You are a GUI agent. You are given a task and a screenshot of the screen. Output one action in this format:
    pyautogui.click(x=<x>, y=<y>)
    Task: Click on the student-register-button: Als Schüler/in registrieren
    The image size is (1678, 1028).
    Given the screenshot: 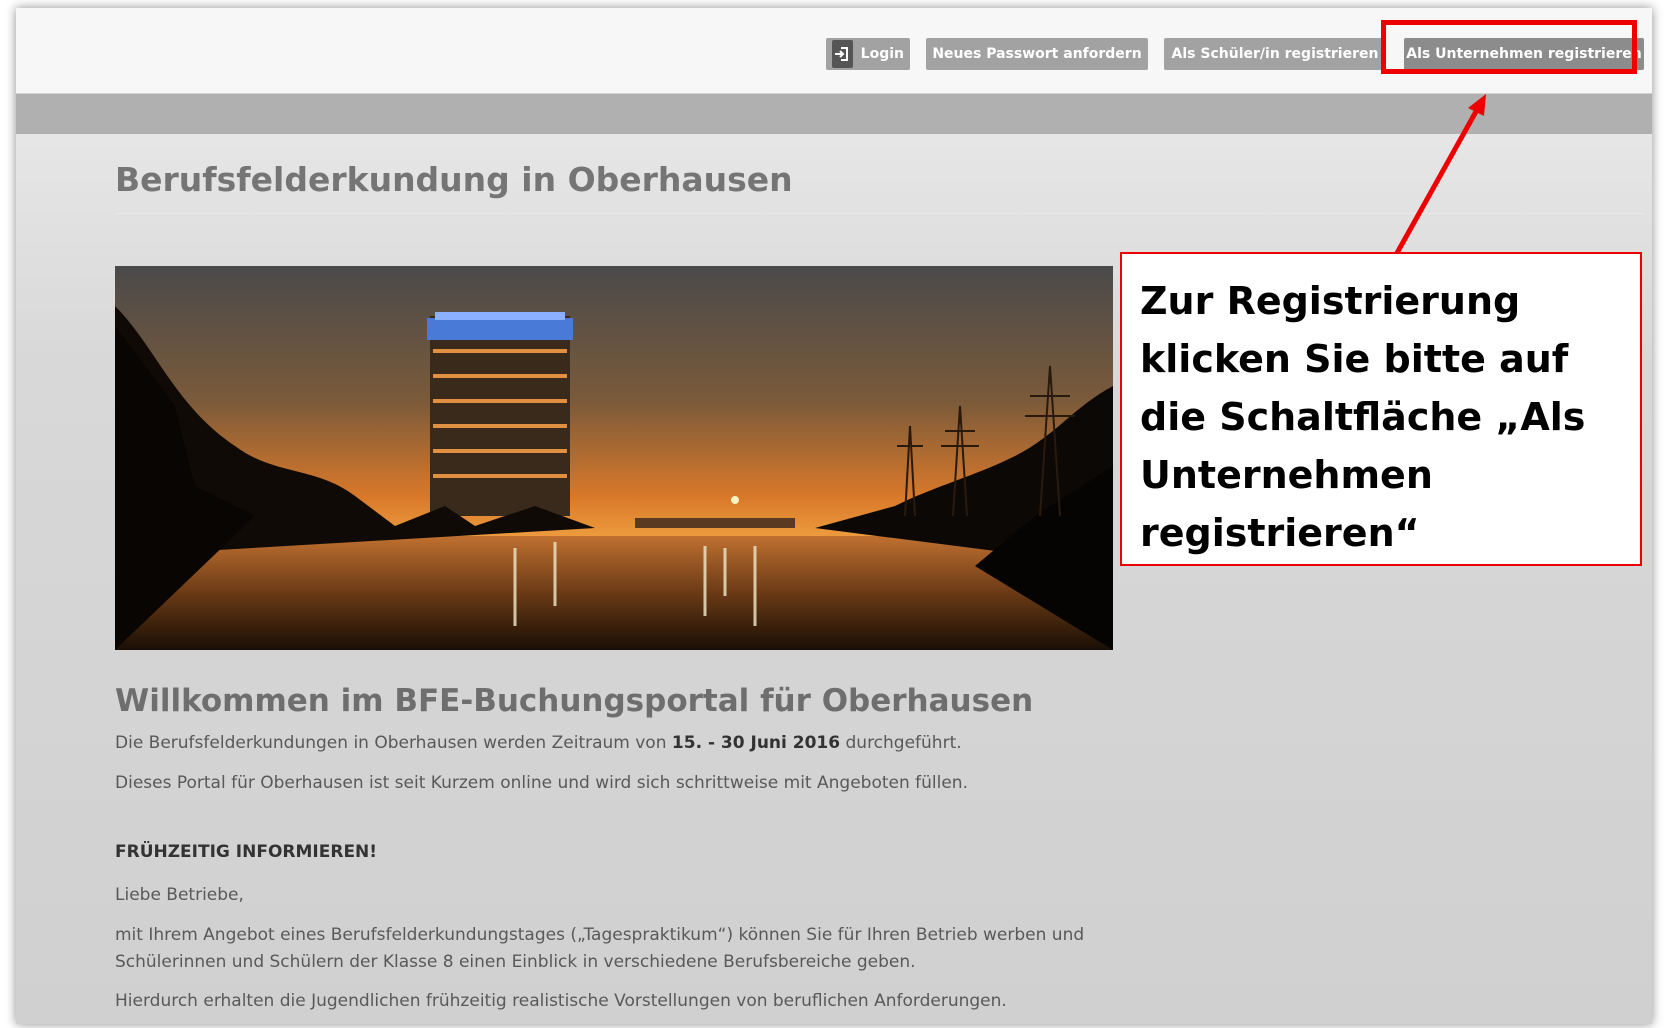 What is the action you would take?
    pyautogui.click(x=1275, y=54)
    